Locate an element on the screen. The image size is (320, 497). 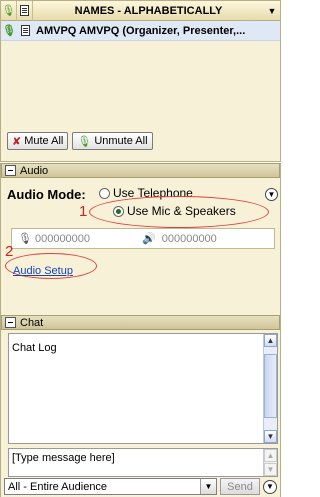
scroll-up-icon: ▲ is located at coordinates (270, 340).